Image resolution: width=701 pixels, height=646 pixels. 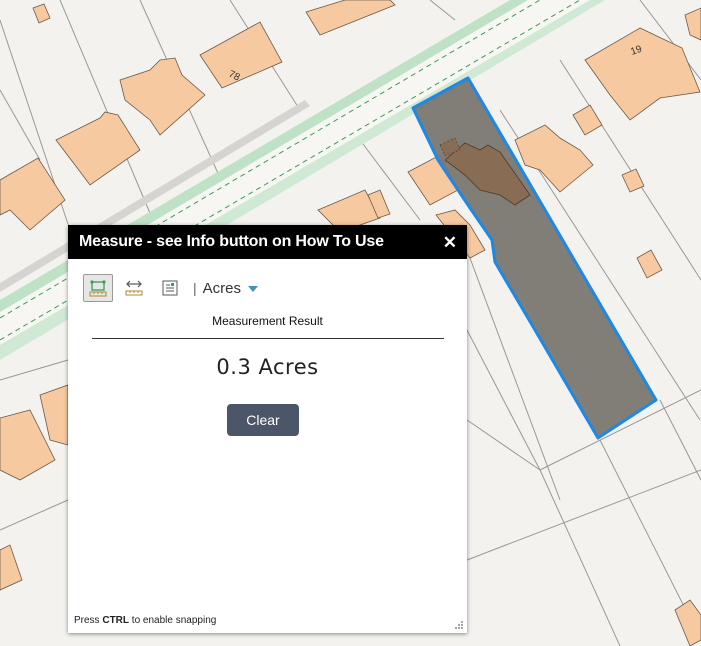 I want to click on snapping-hint: Press CTRL to enable snapping, so click(x=145, y=620).